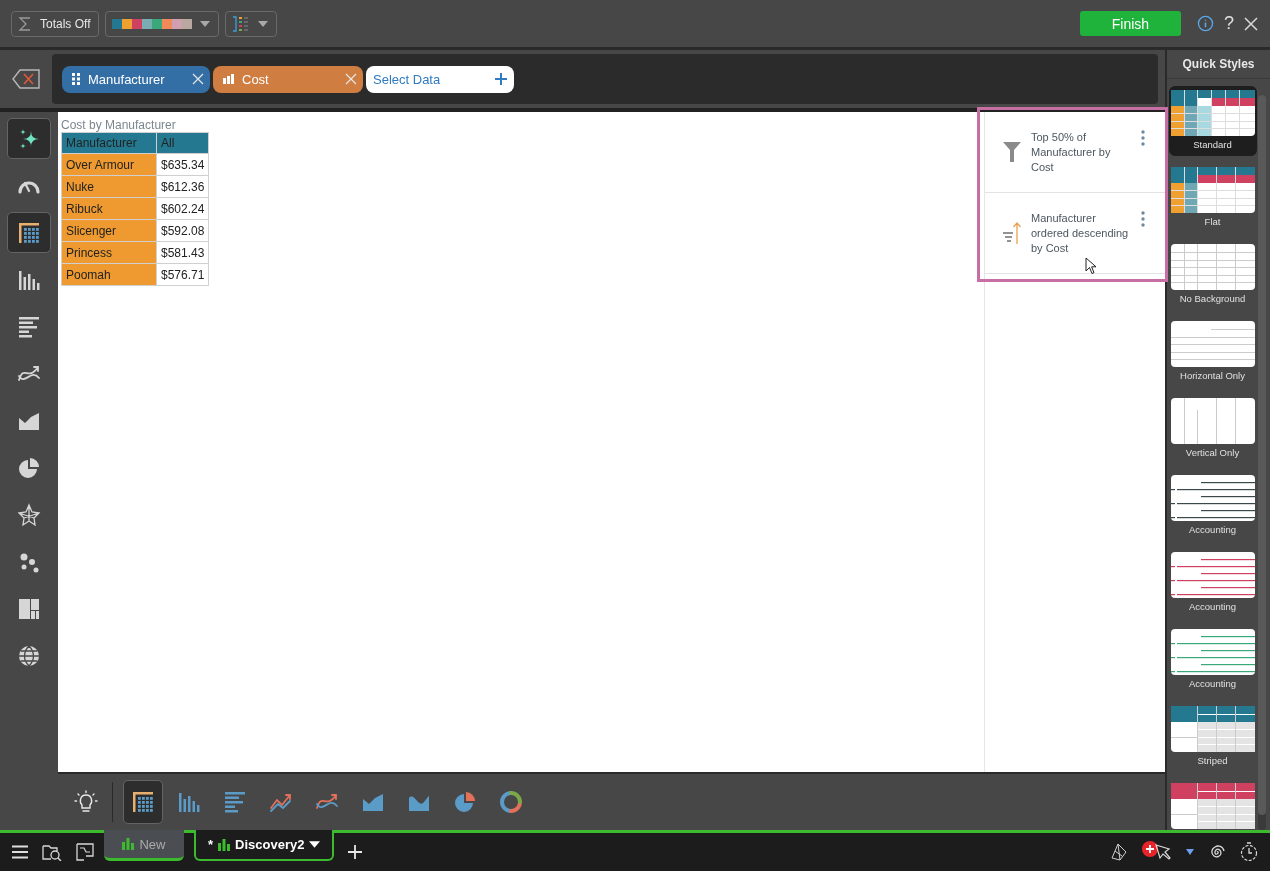 The height and width of the screenshot is (871, 1270). I want to click on column-header: Manufacturer, so click(109, 143).